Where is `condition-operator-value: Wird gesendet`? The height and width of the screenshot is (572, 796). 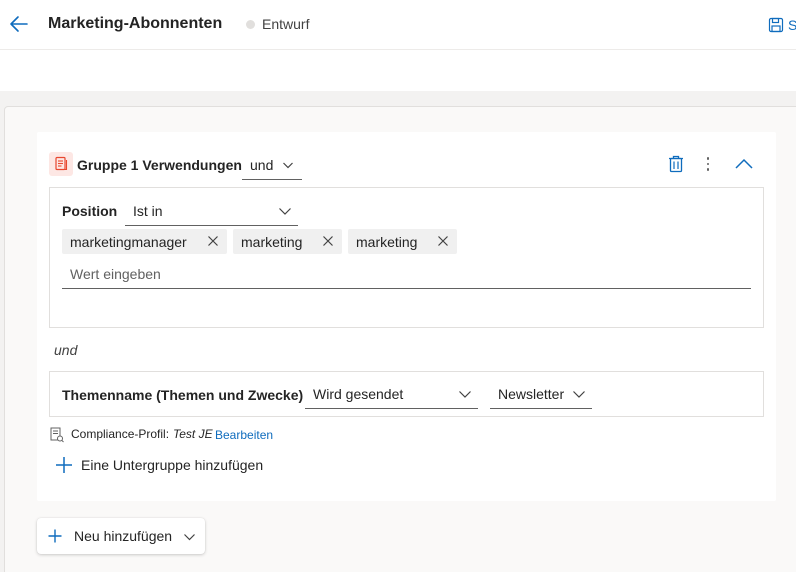 condition-operator-value: Wird gesendet is located at coordinates (358, 393).